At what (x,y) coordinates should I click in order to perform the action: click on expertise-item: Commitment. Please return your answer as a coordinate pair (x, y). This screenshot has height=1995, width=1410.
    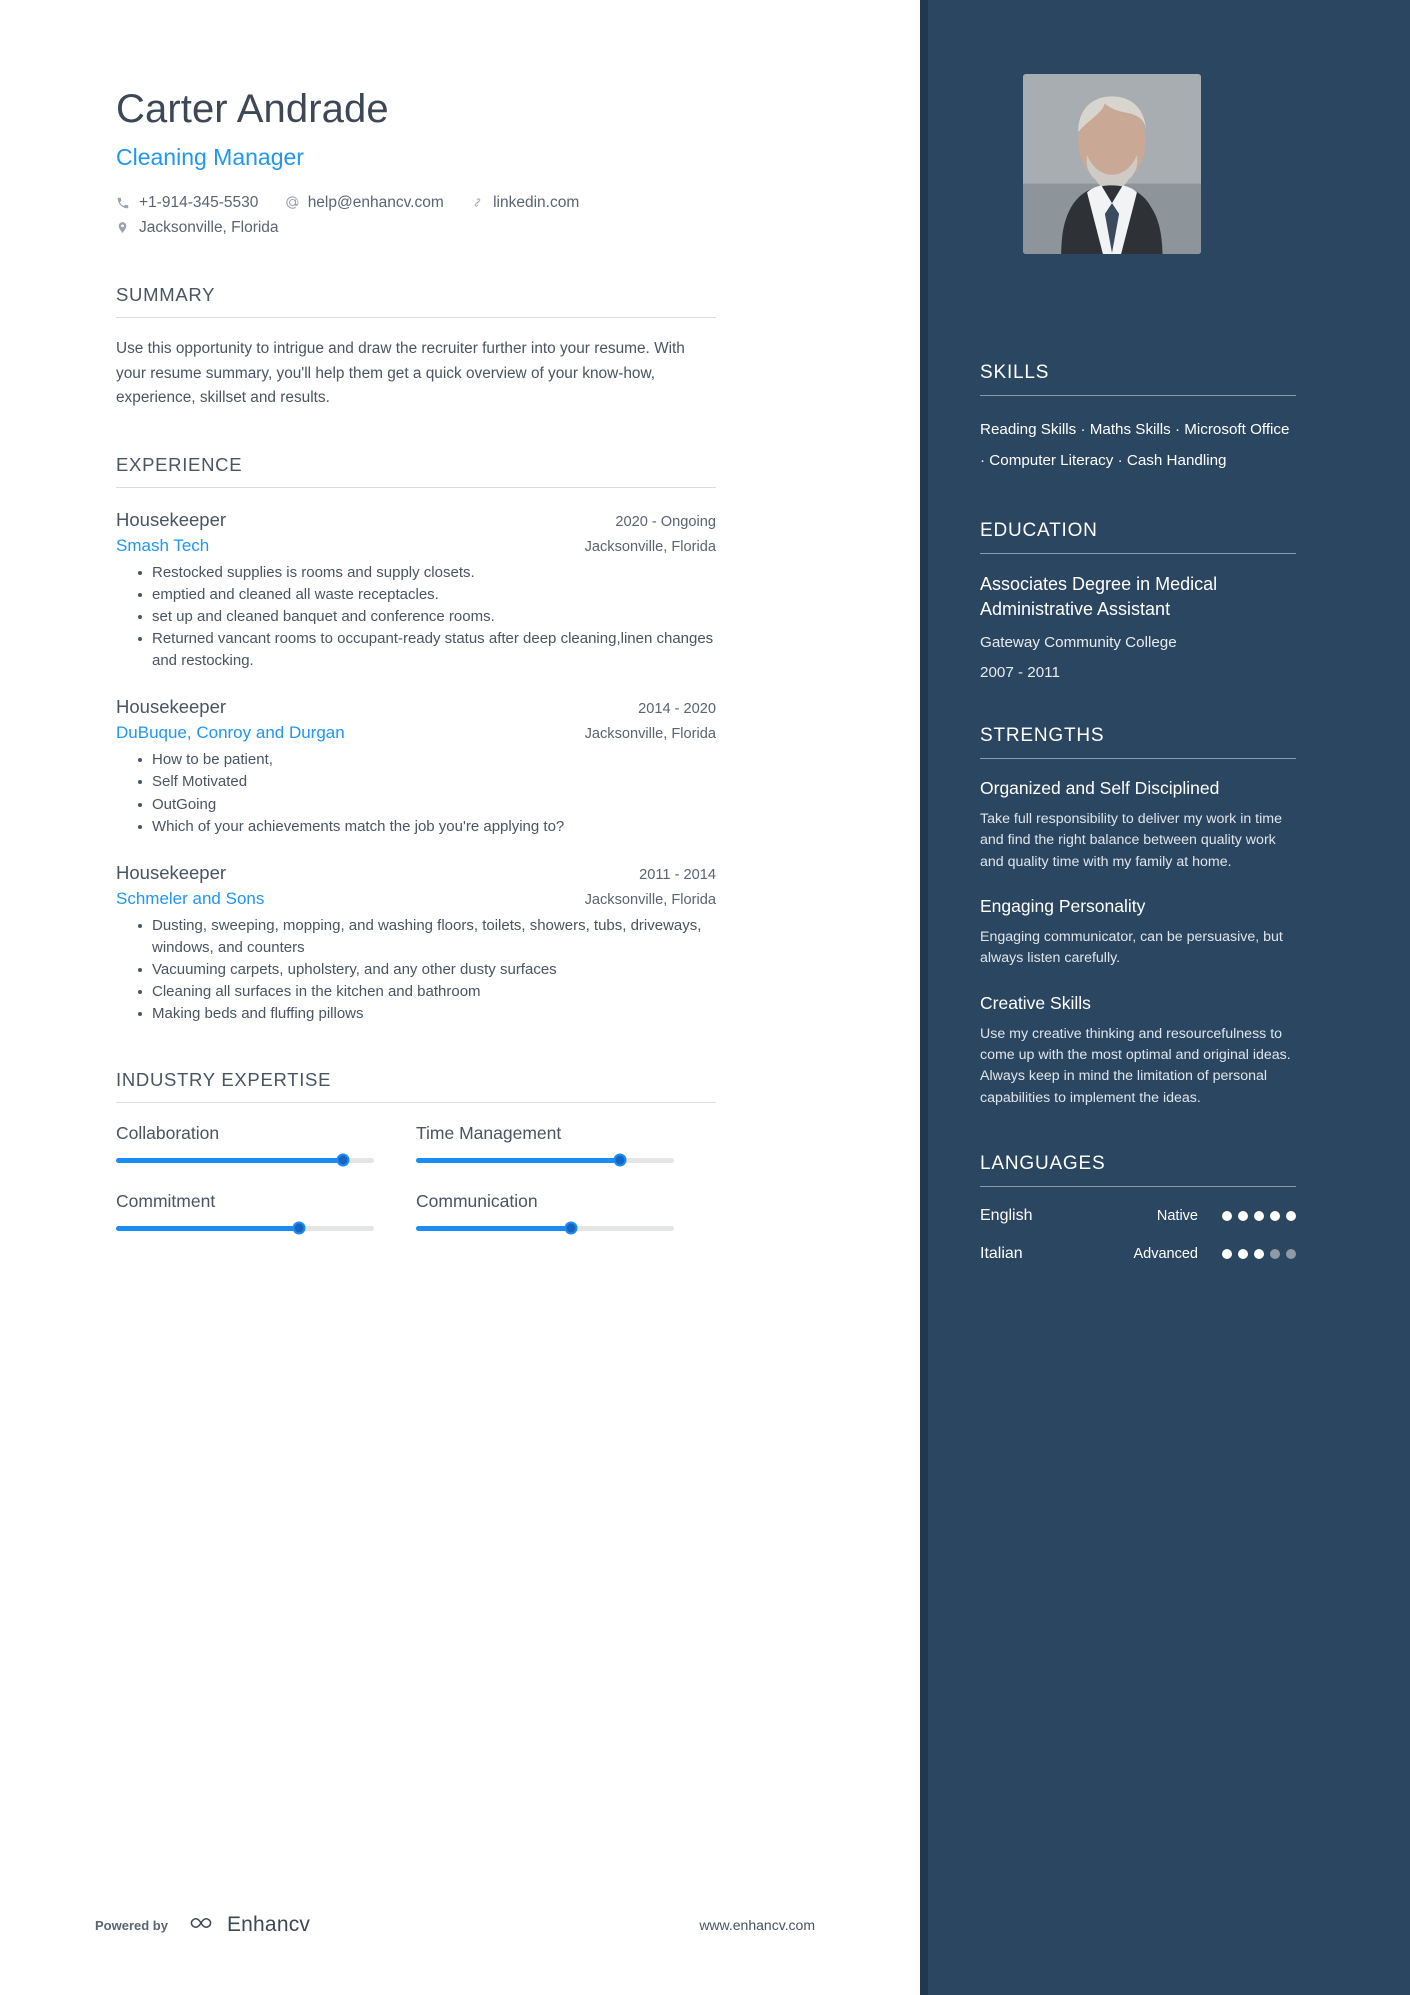
    Looking at the image, I should click on (266, 1212).